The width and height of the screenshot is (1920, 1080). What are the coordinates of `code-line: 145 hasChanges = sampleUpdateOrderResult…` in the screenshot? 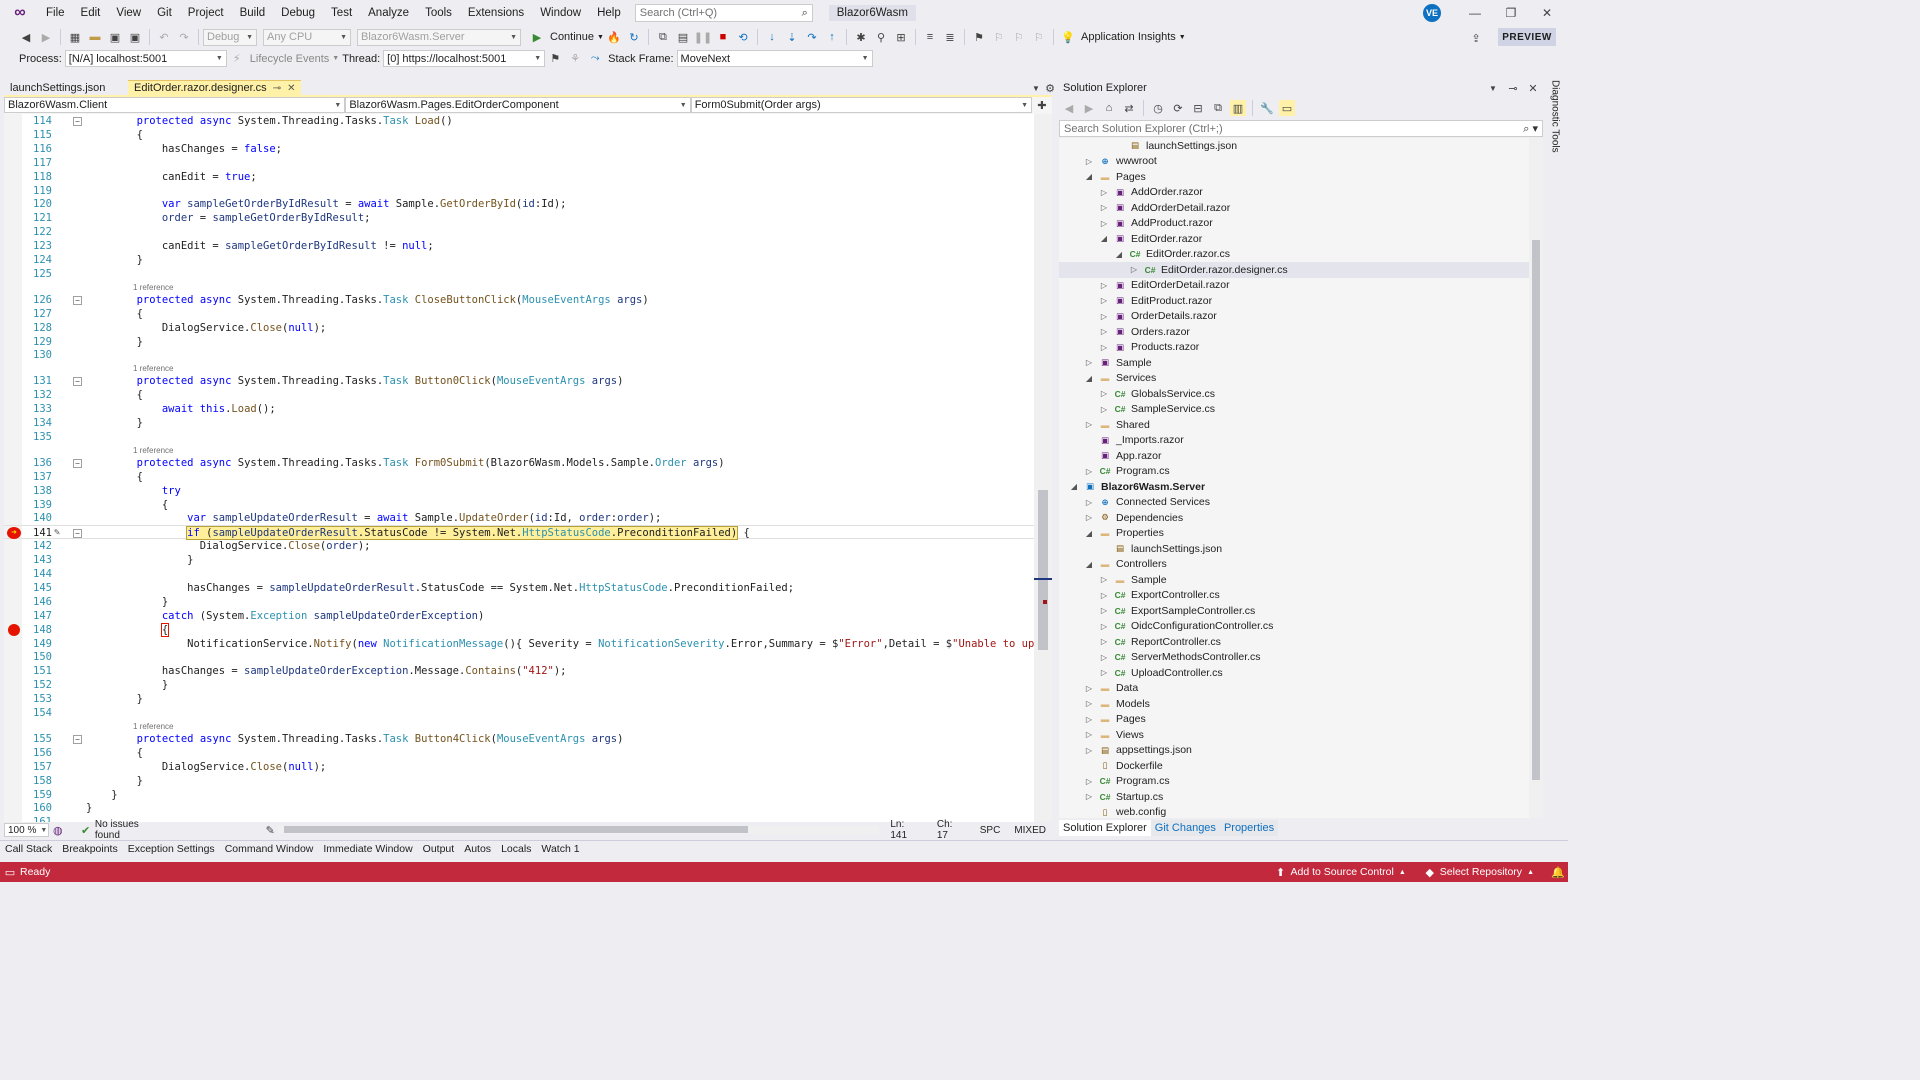 It's located at (519, 588).